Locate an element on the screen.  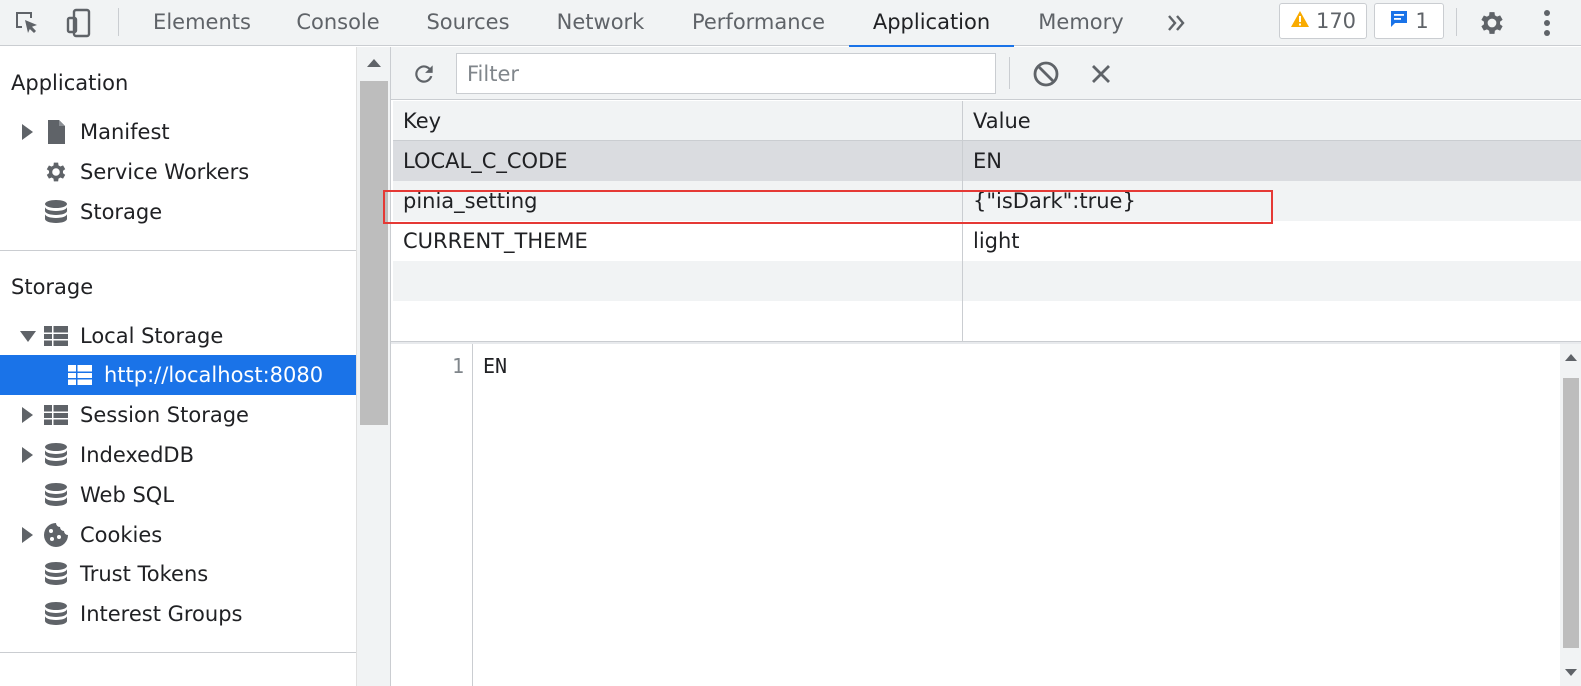
table-row: pinia_setting {"isDark":true} is located at coordinates (987, 201).